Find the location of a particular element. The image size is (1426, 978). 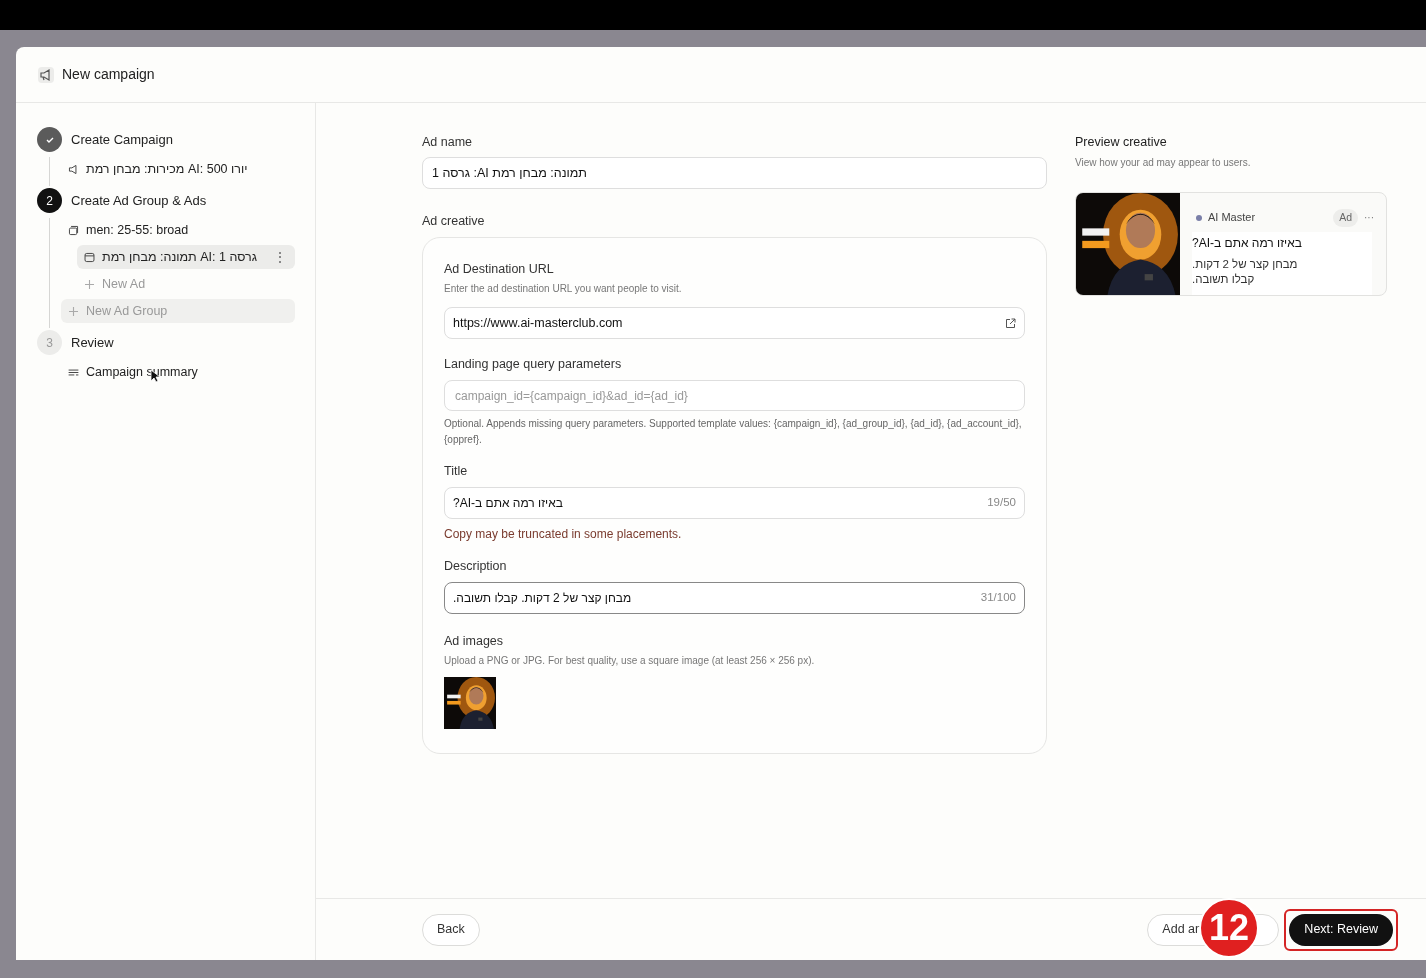

stacked-cards-icon is located at coordinates (73, 230).